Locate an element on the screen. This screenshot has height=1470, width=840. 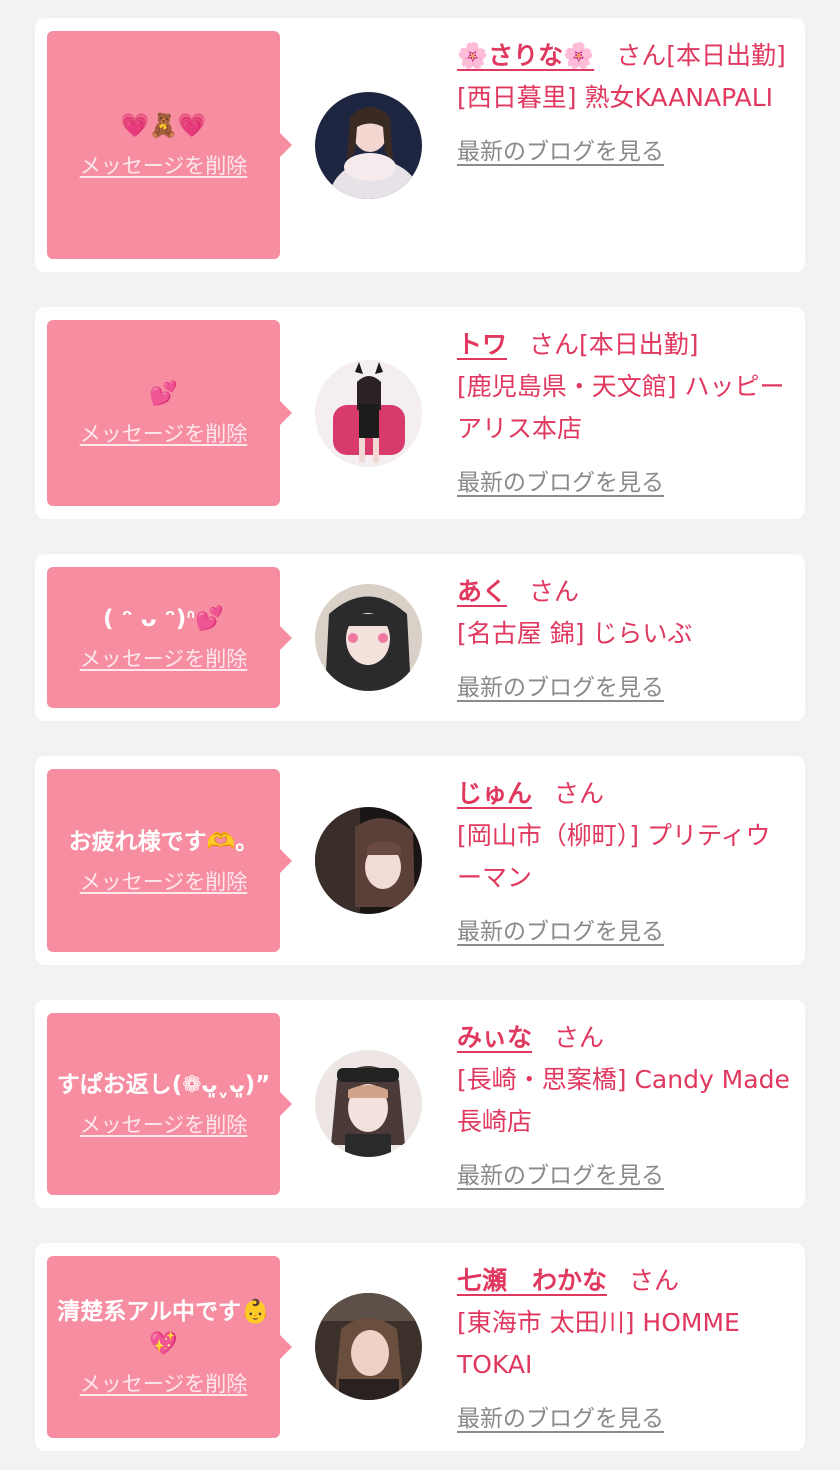
message-text: すぱお返し(❁ᴗ͈ˬᴗ͈)” is located at coordinates (163, 1085).